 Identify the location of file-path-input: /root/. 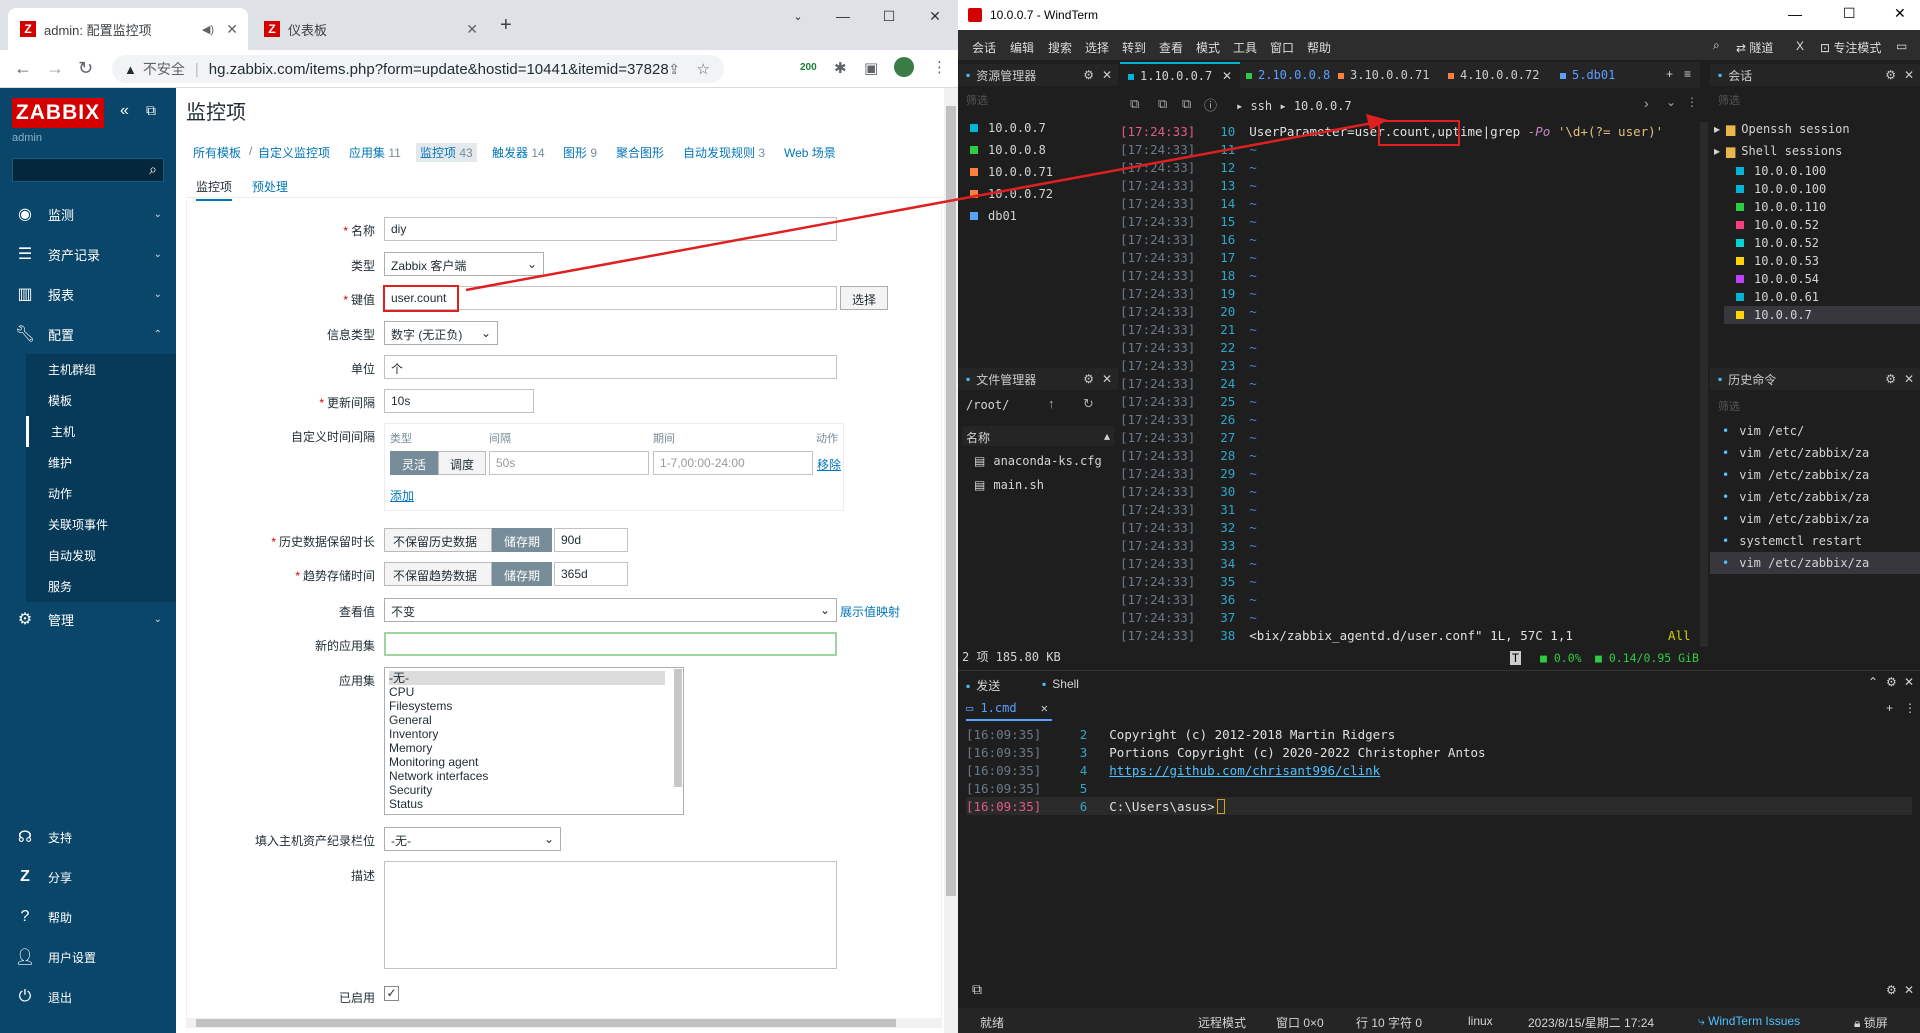
(987, 405).